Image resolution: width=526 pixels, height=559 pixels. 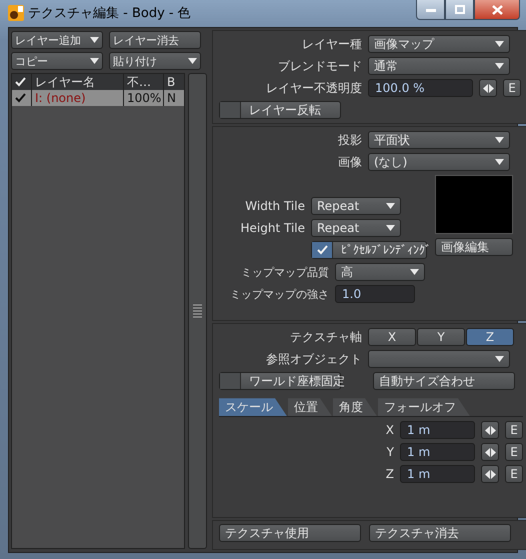 I want to click on field-label: ミップマップの強さ, so click(x=279, y=294).